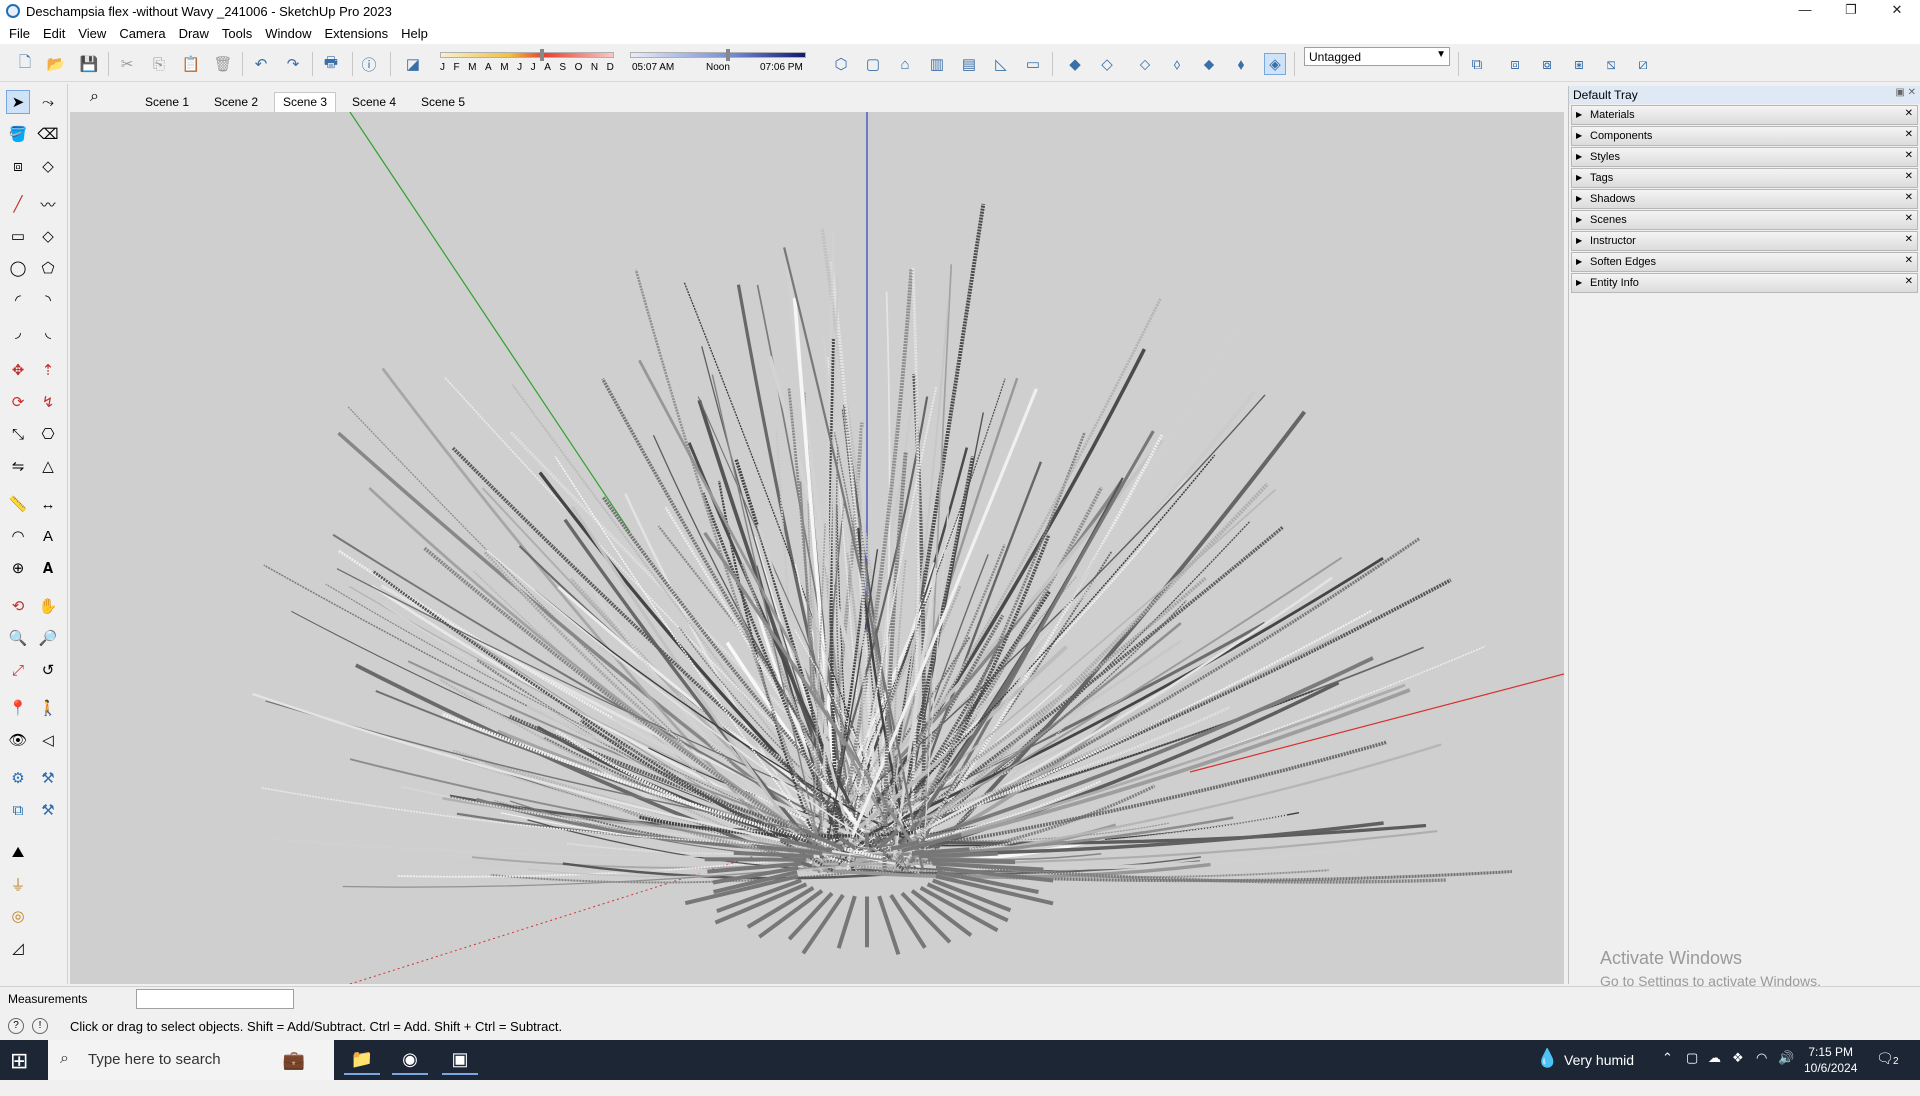 Image resolution: width=1920 pixels, height=1096 pixels. I want to click on notifications-icon: 🗨, so click(1885, 1070).